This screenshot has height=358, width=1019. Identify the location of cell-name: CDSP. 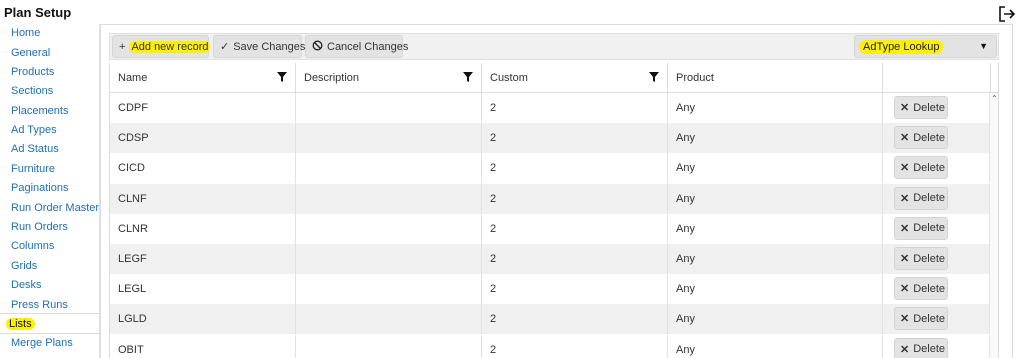
(203, 138).